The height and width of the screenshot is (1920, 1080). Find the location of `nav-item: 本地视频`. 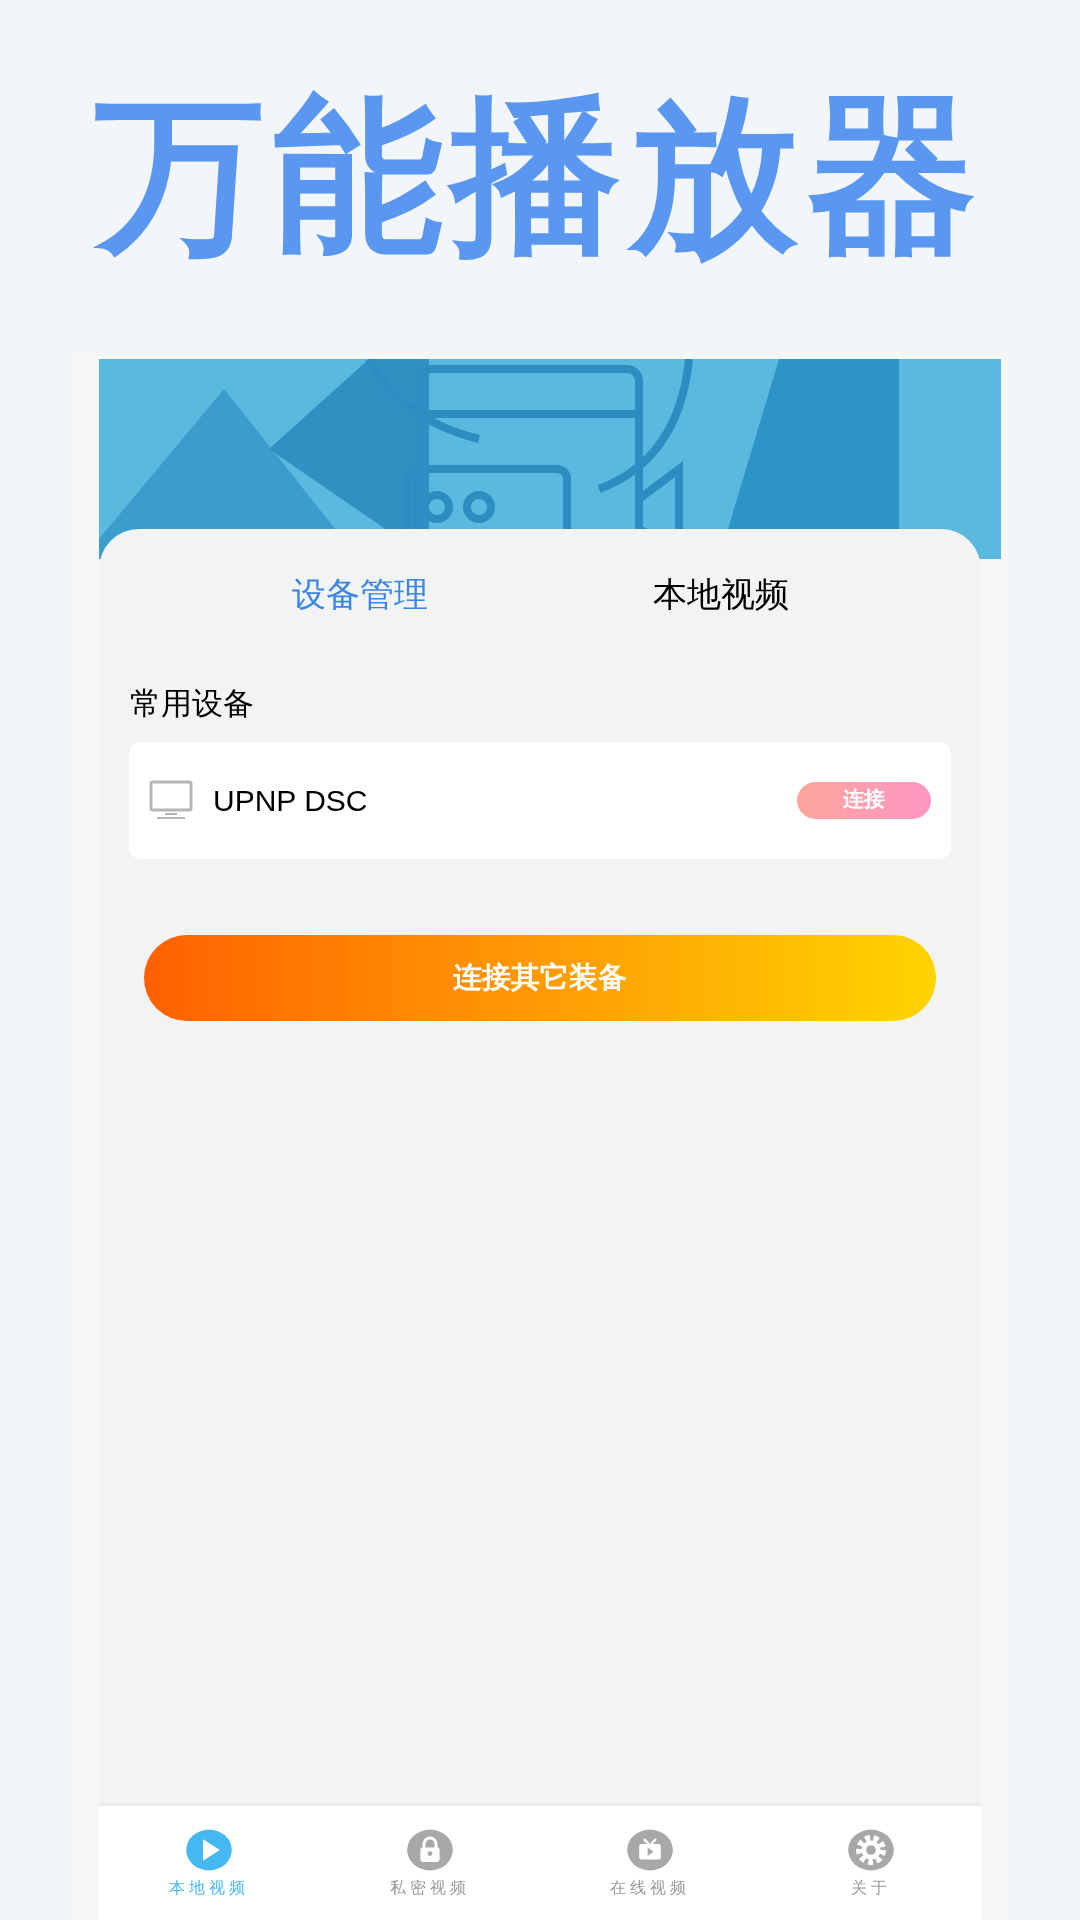

nav-item: 本地视频 is located at coordinates (209, 1863).